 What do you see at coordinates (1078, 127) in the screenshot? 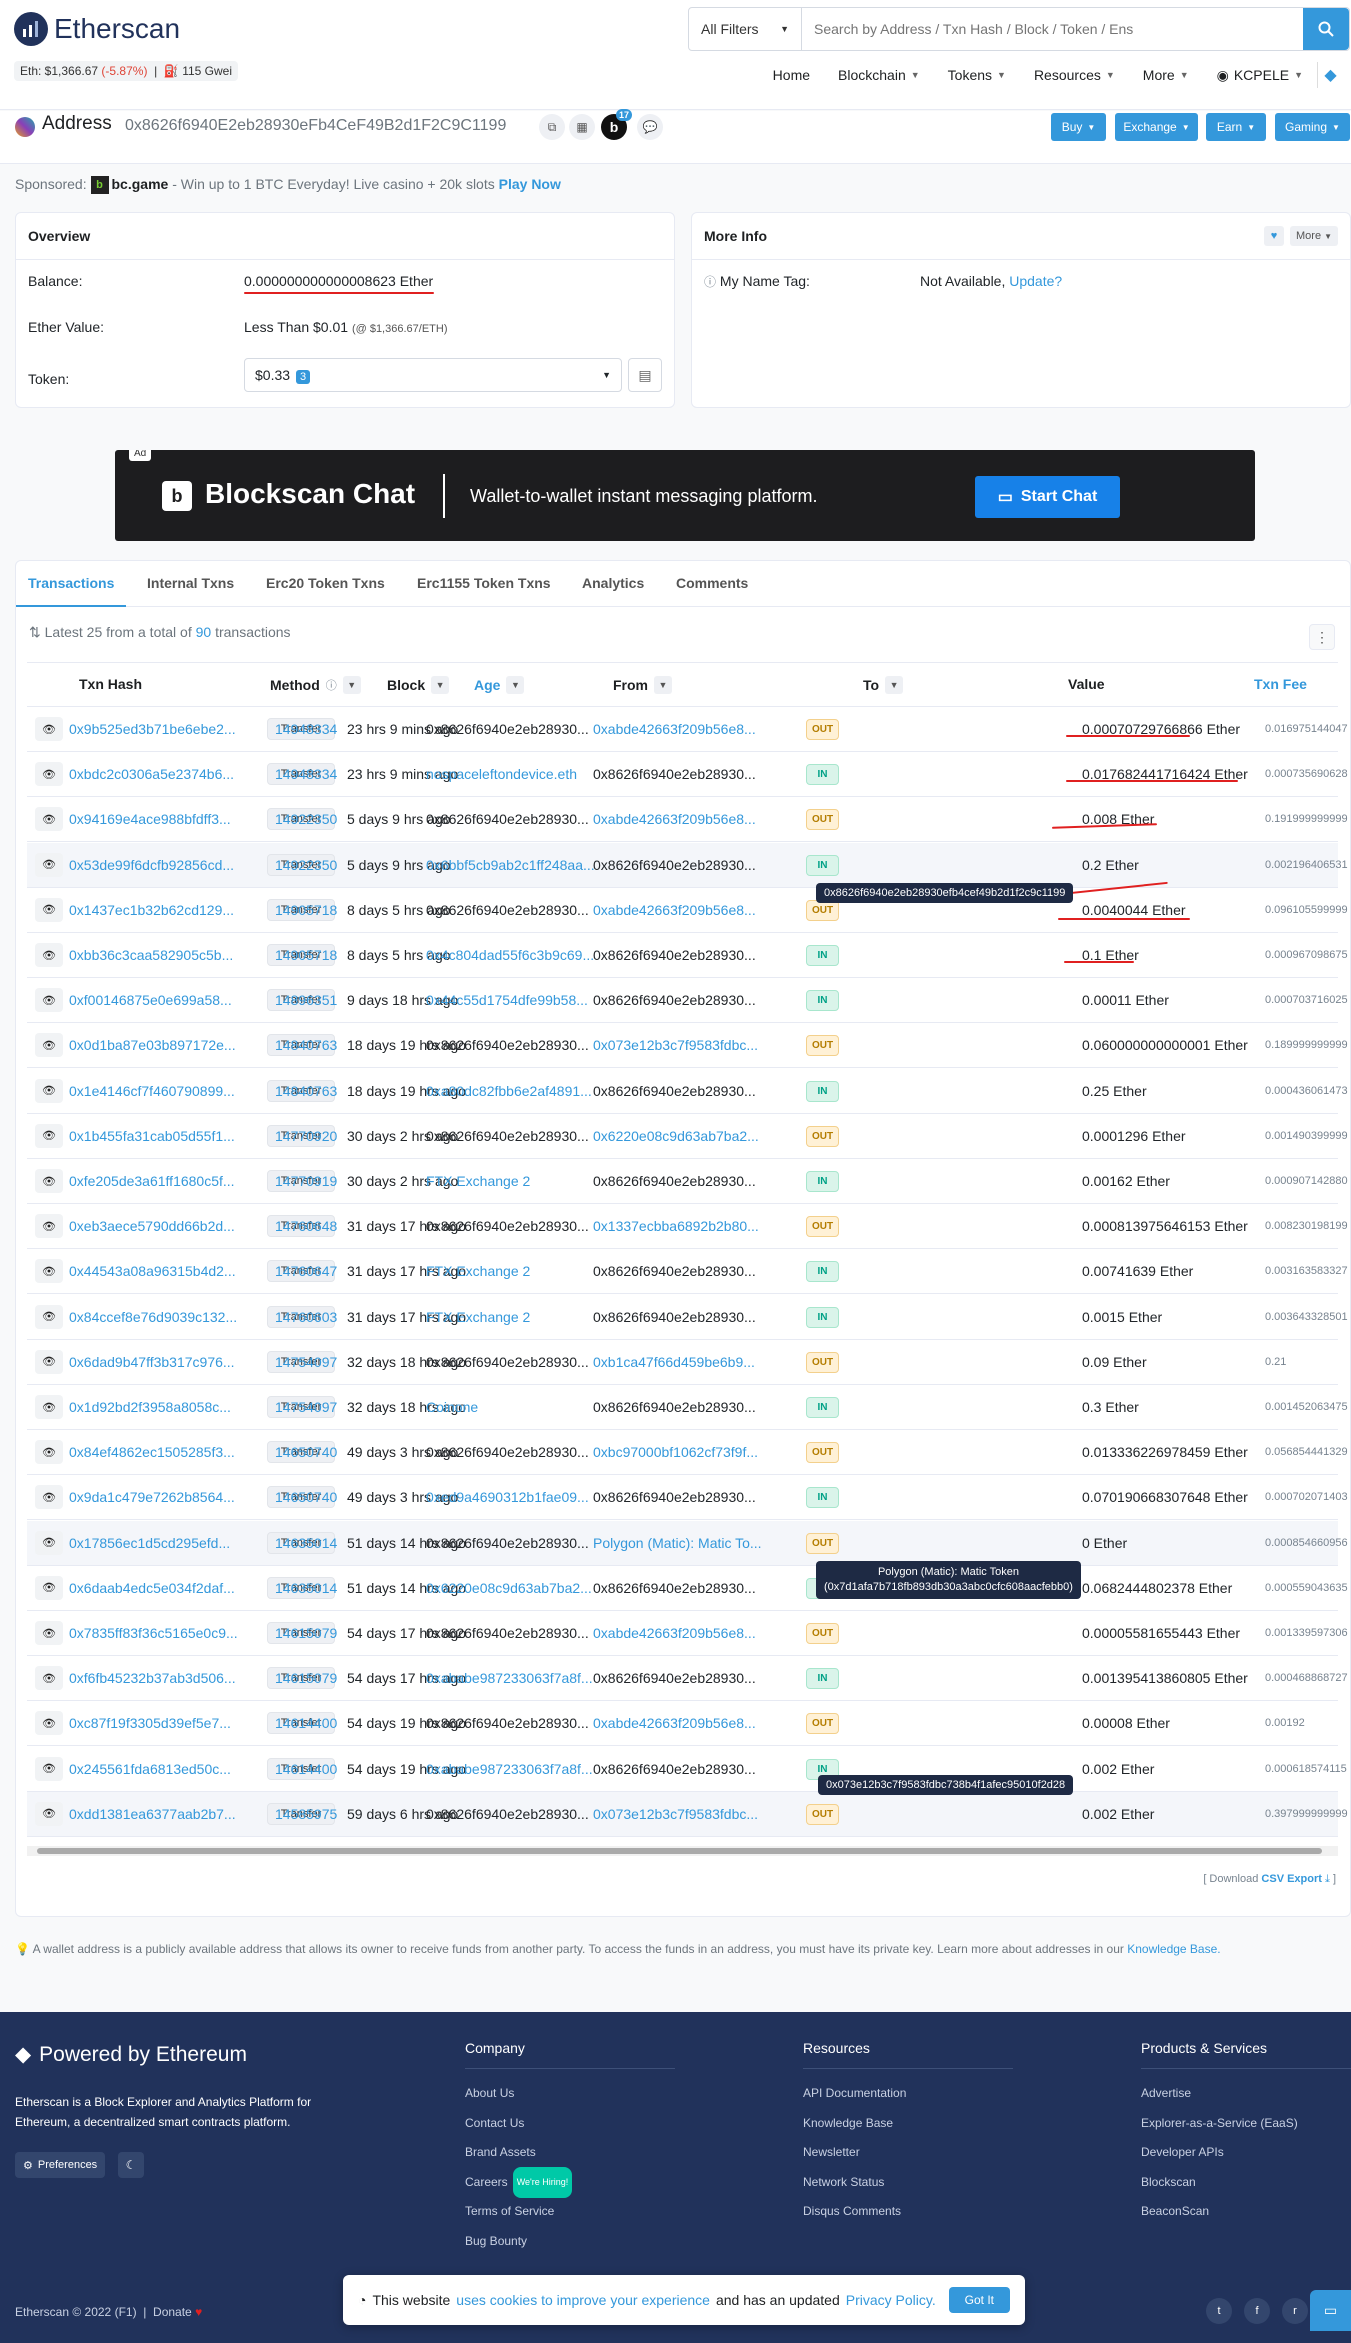
I see `buy-button: Buy ▼` at bounding box center [1078, 127].